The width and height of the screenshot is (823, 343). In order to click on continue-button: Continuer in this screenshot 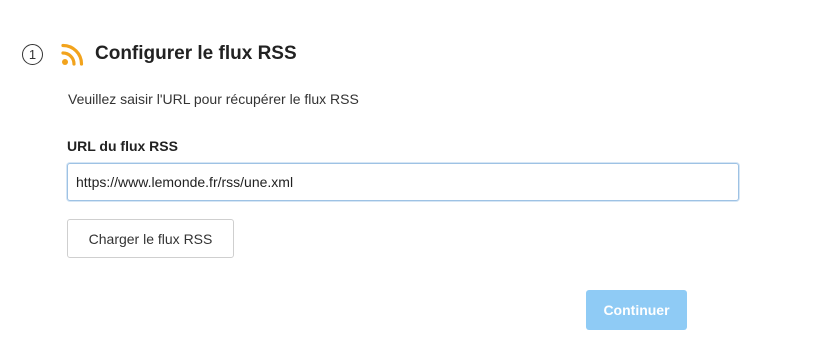, I will do `click(636, 310)`.